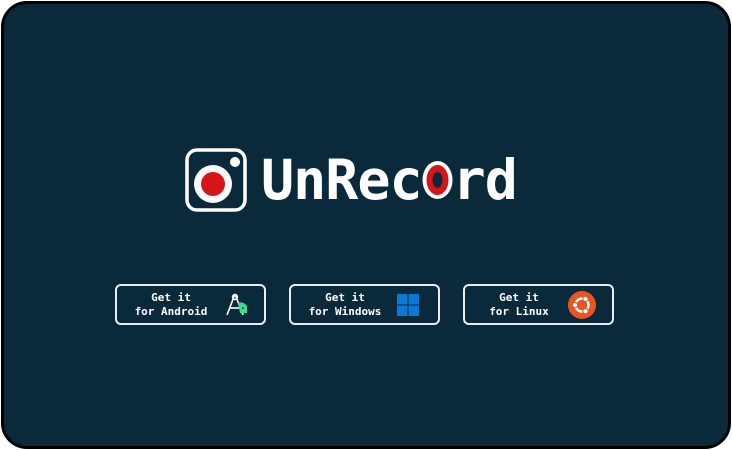 This screenshot has width=732, height=450. I want to click on app-name-record-o, so click(437, 180).